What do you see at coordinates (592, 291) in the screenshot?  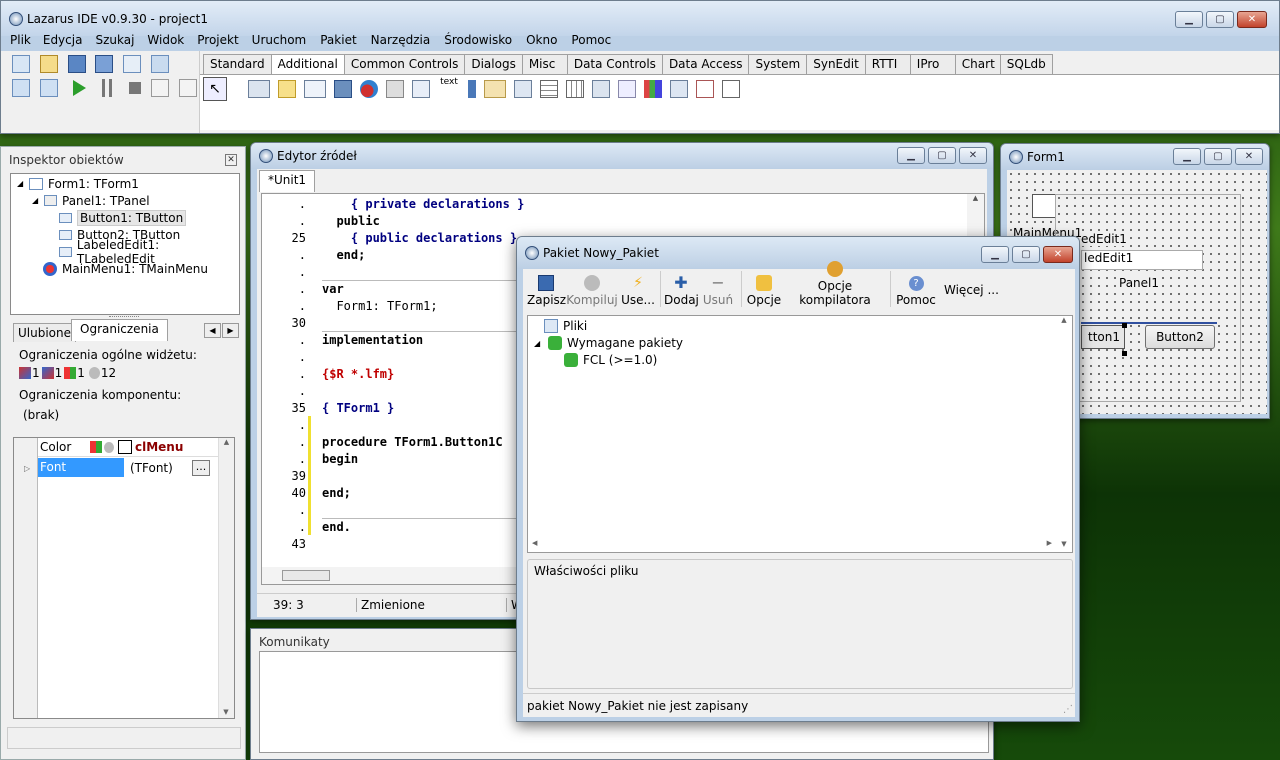 I see `compile-package-button: Kompiluj` at bounding box center [592, 291].